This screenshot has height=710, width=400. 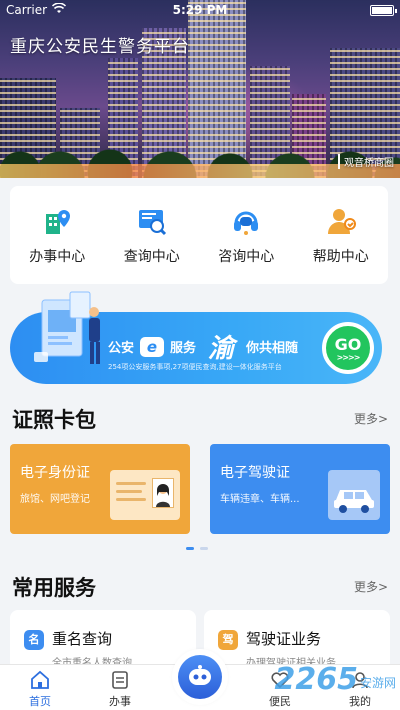 I want to click on banner-headline: 公安 e 服务 渝 你共相随, so click(x=203, y=346).